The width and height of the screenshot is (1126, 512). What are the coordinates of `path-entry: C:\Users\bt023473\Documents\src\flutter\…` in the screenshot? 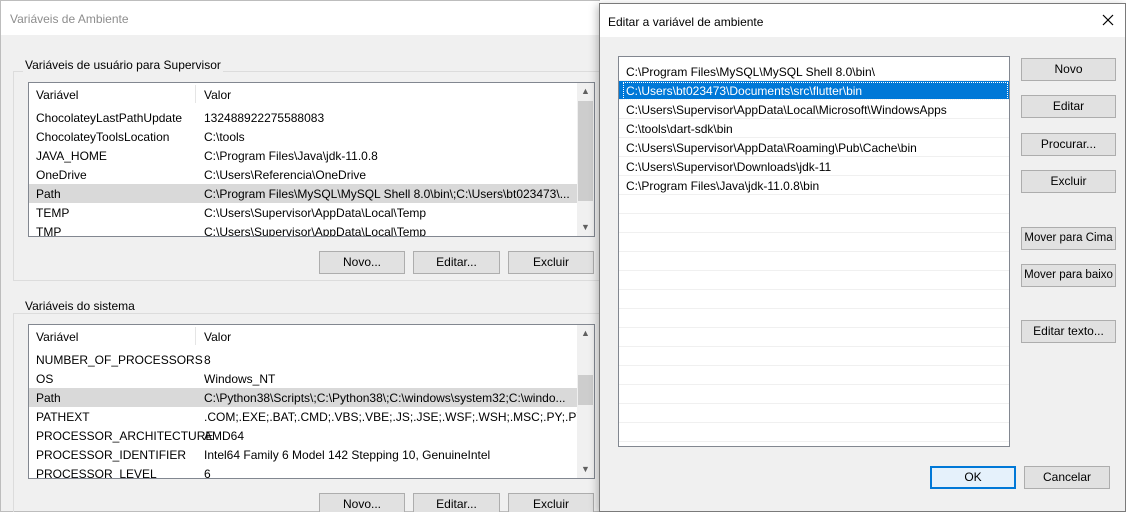 It's located at (814, 90).